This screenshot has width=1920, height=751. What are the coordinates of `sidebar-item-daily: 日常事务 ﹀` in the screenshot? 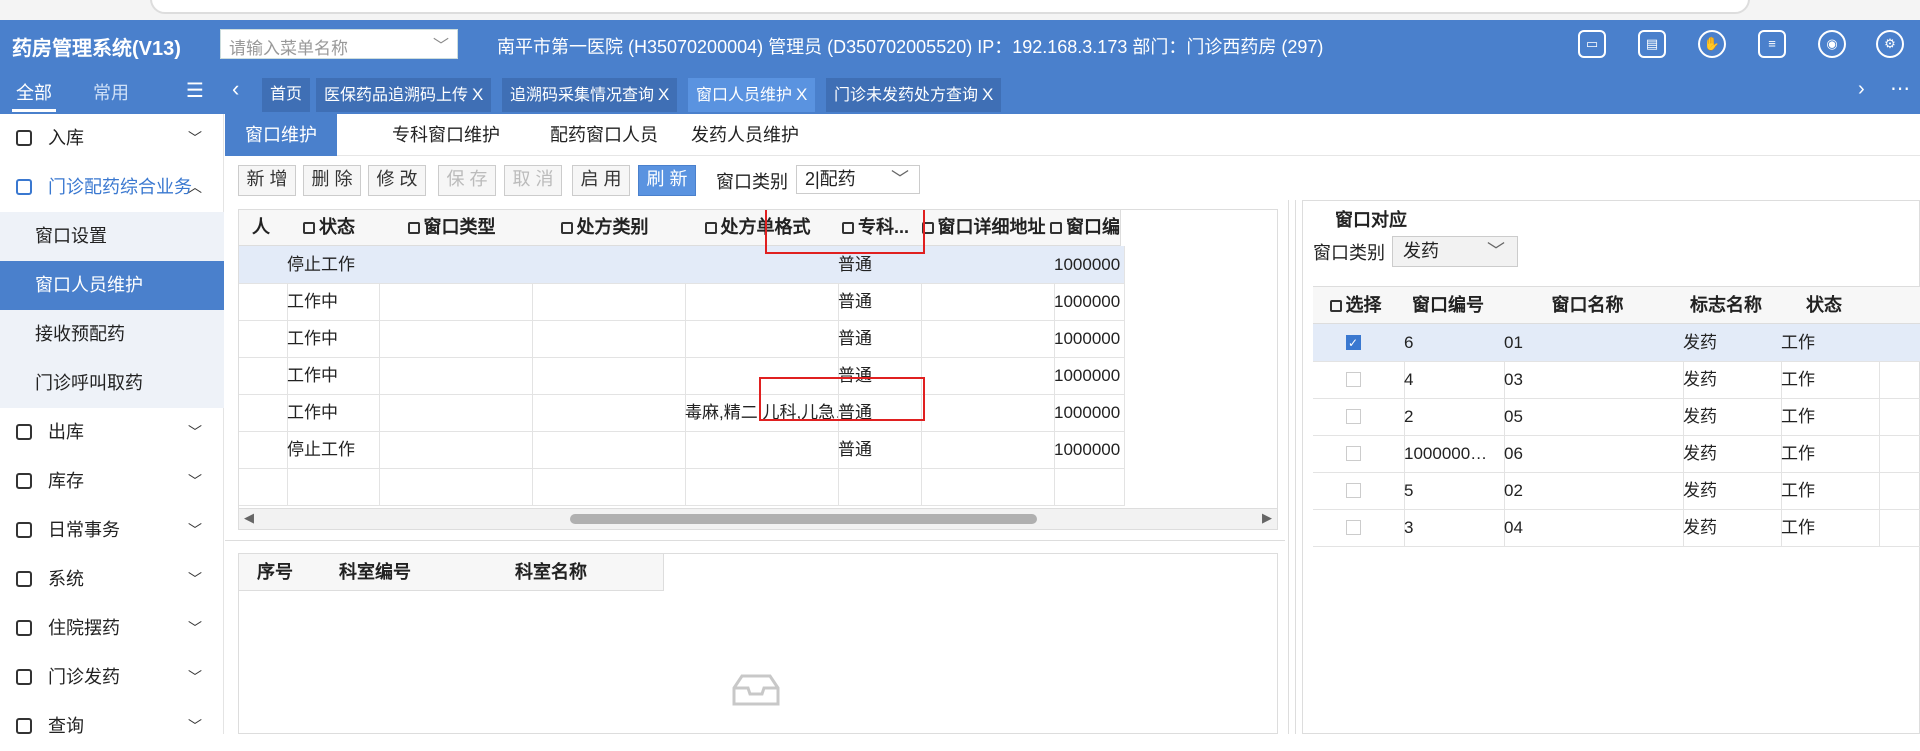 It's located at (112, 530).